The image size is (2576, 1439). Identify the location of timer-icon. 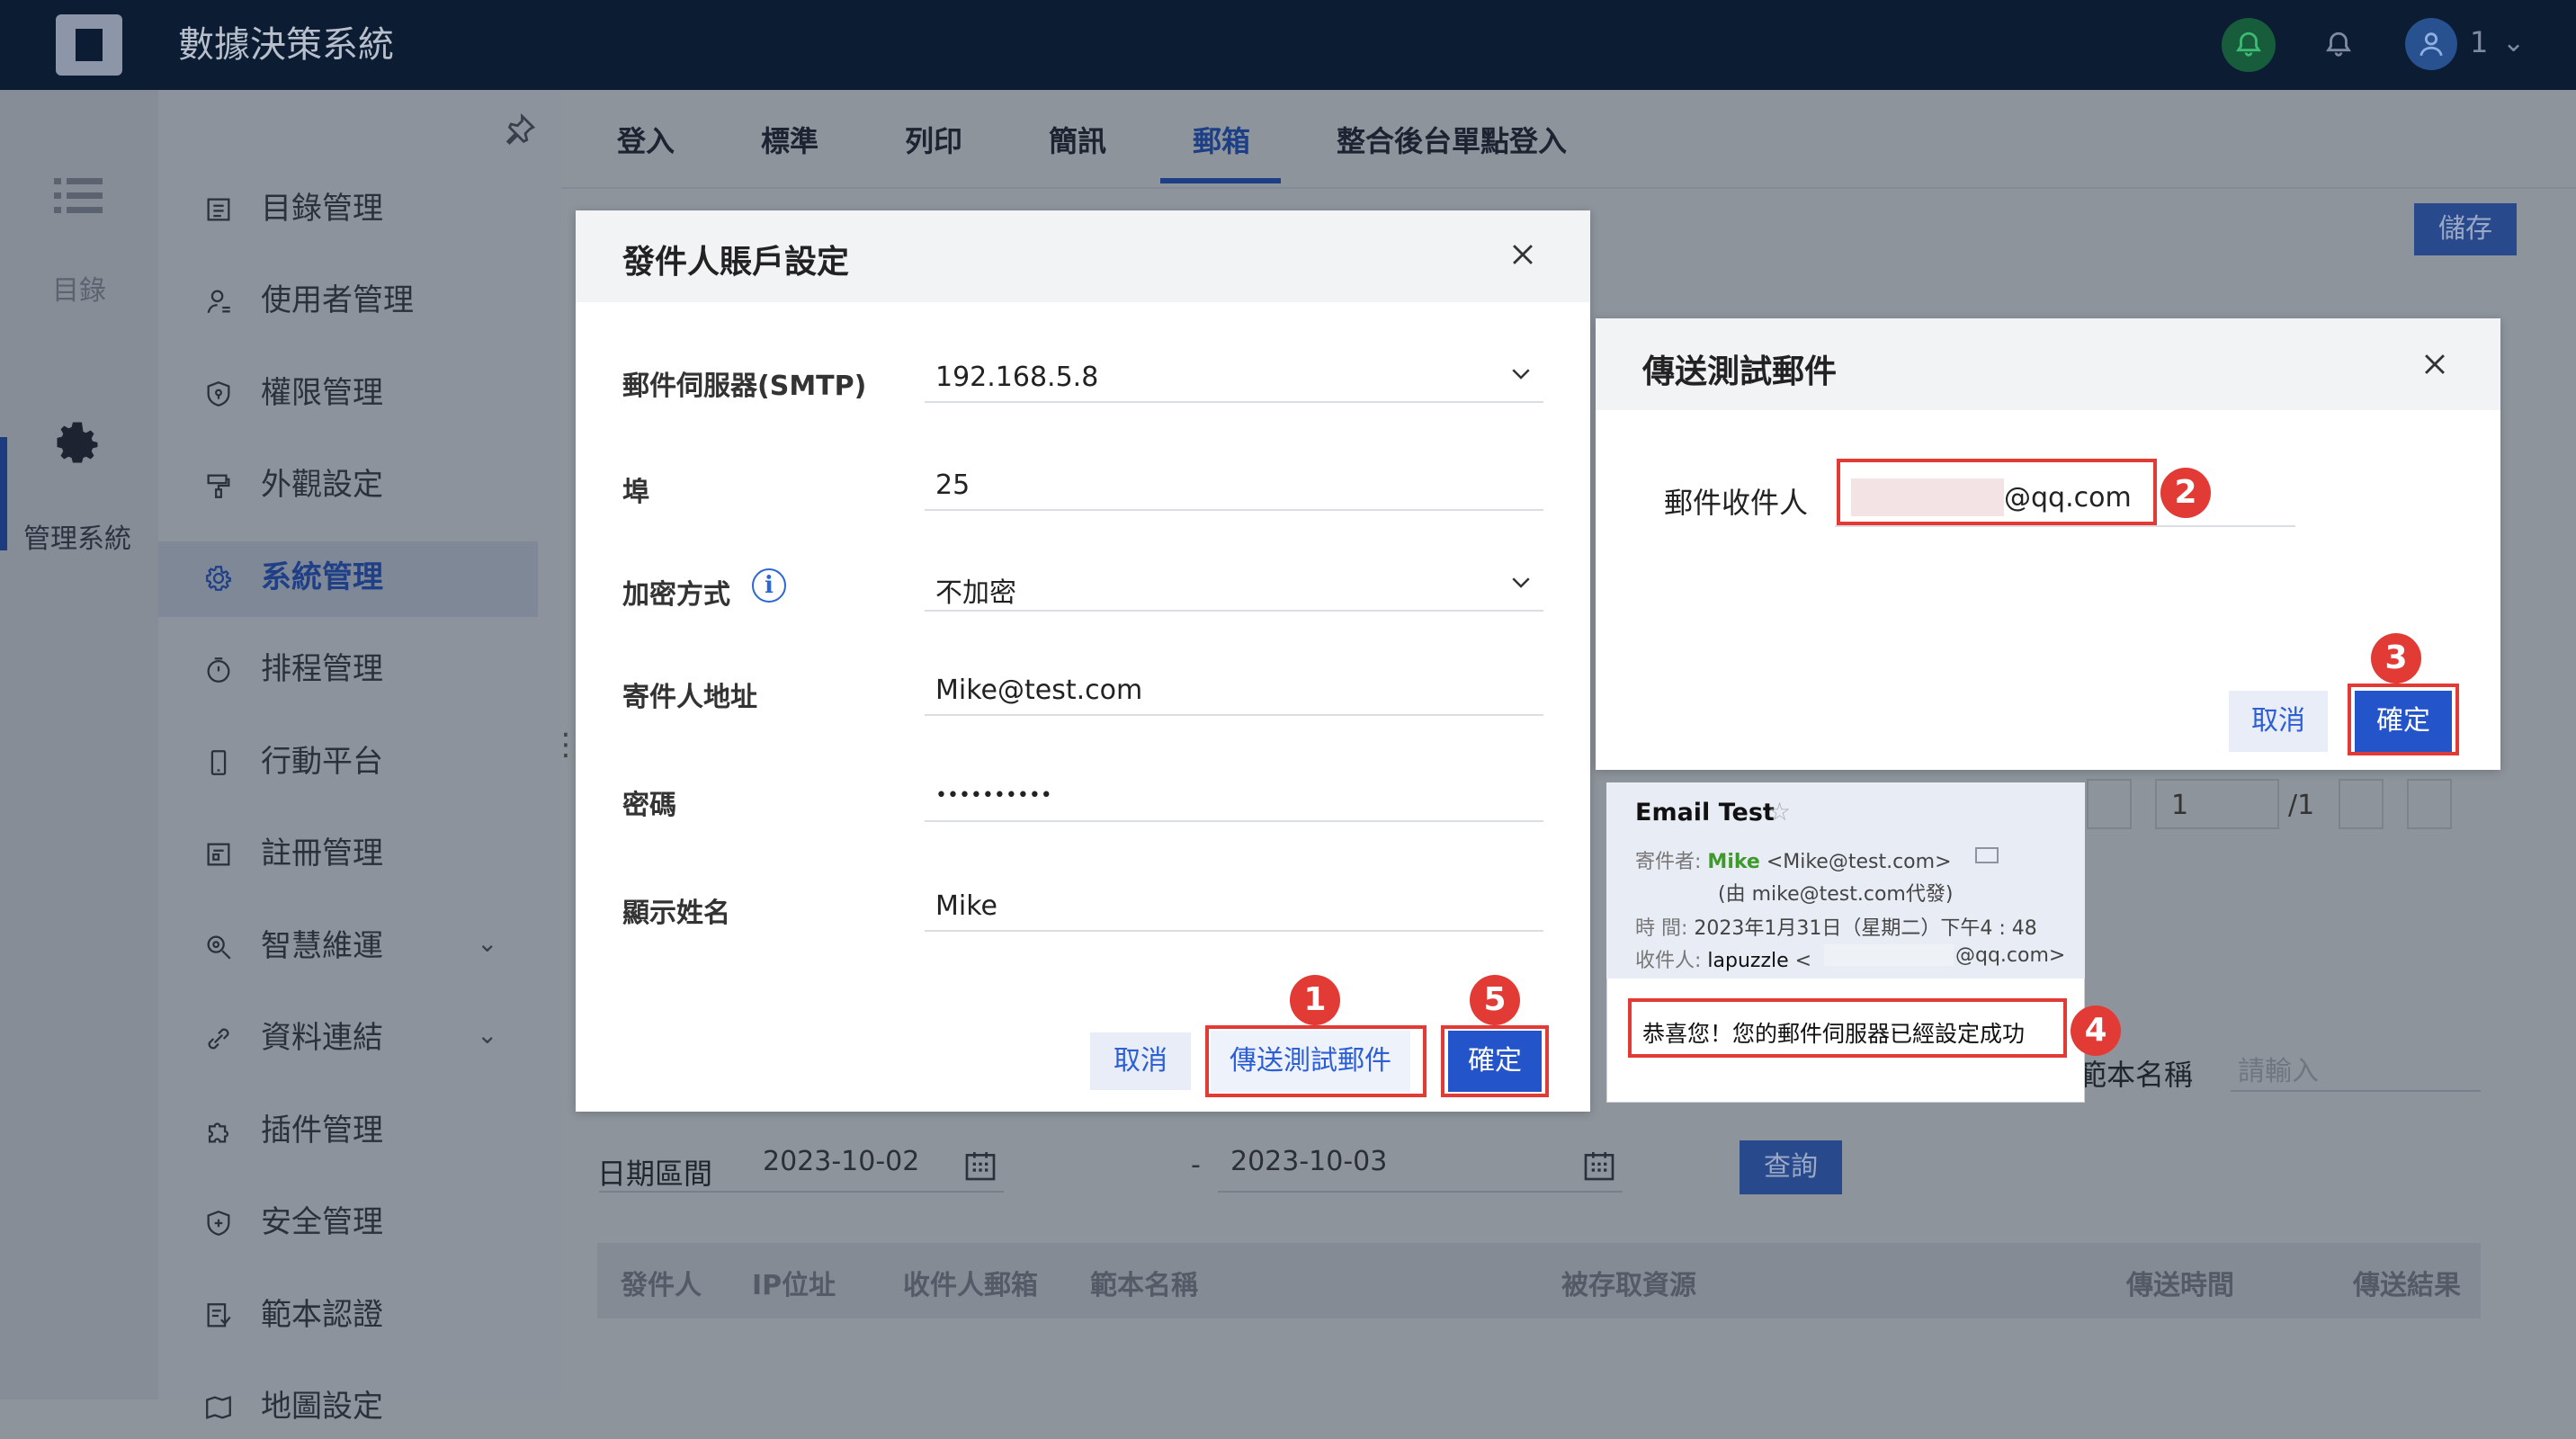
(218, 670).